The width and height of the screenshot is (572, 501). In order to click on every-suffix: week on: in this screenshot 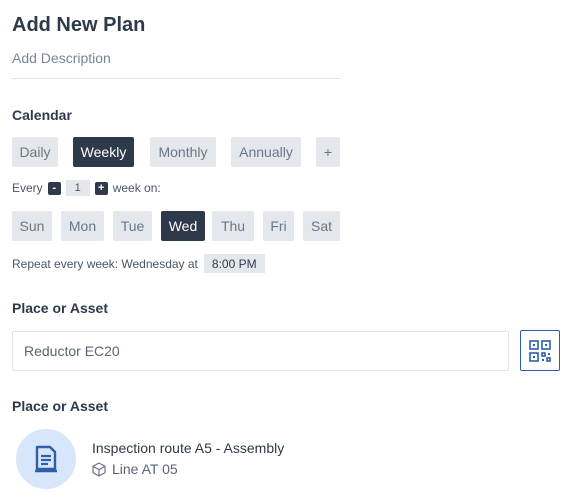, I will do `click(136, 188)`.